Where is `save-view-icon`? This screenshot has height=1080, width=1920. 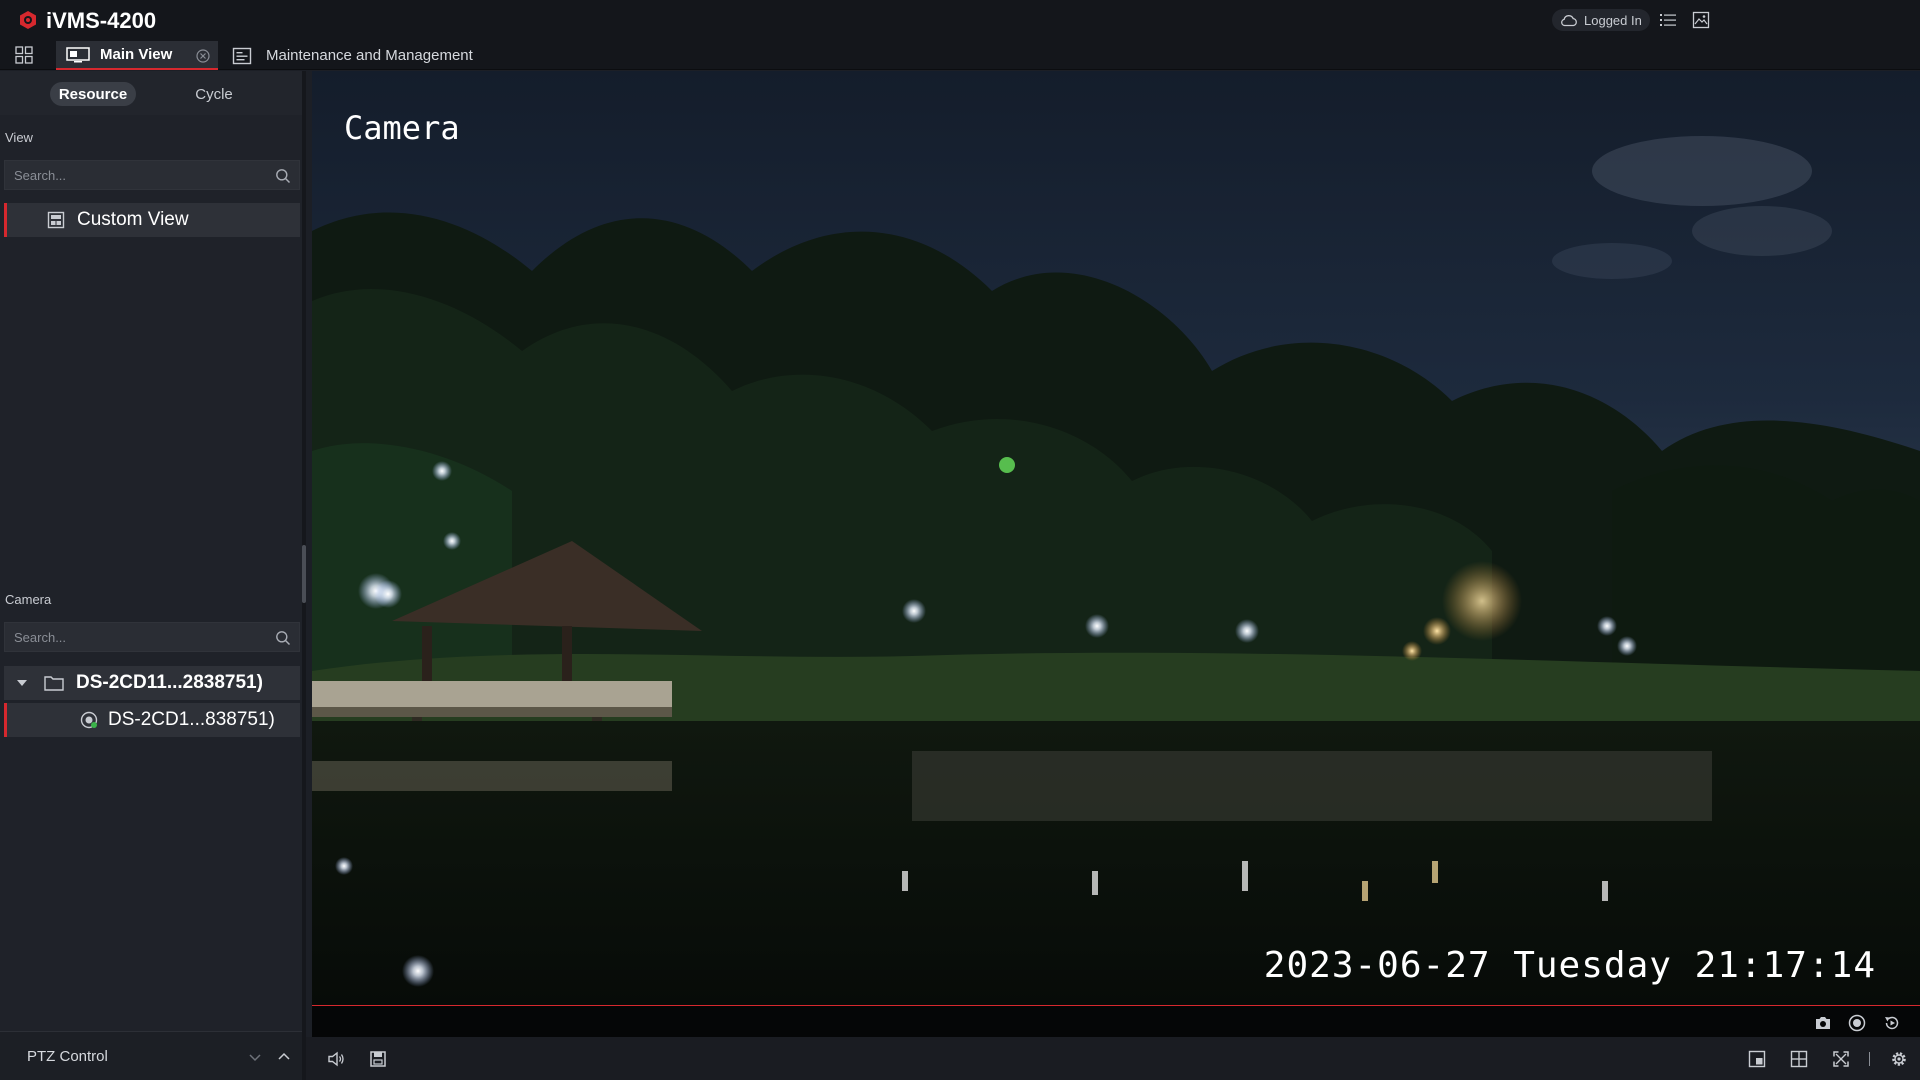
save-view-icon is located at coordinates (378, 1059).